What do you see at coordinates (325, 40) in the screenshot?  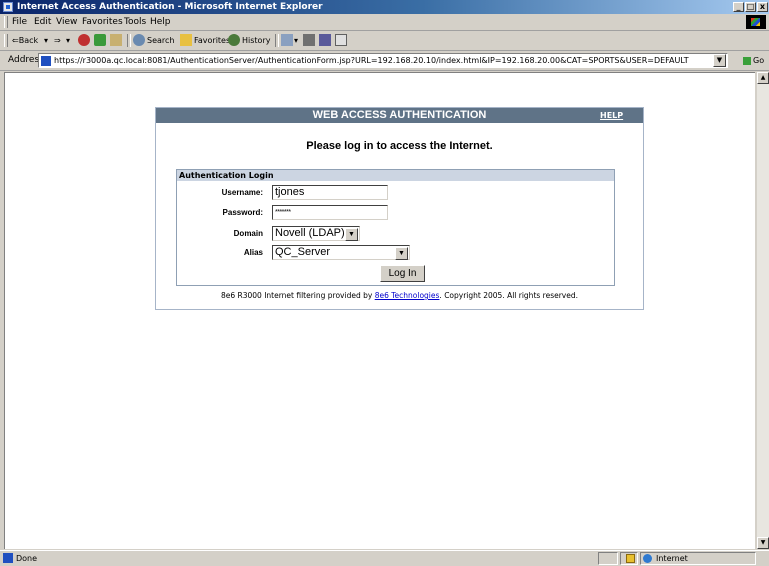 I see `edit-icon` at bounding box center [325, 40].